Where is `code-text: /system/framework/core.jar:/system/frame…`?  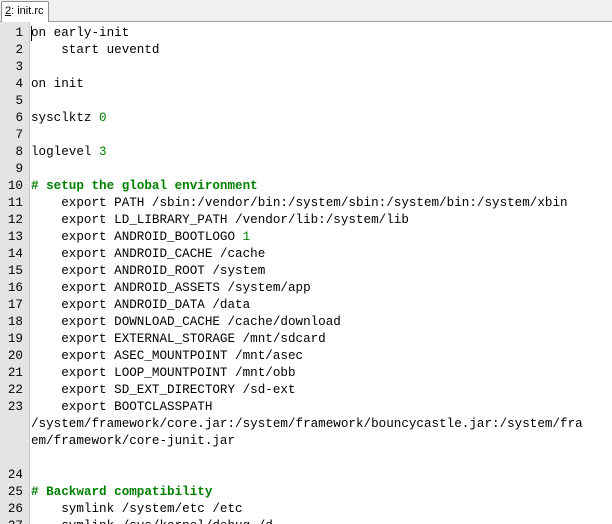
code-text: /system/framework/core.jar:/system/frame… is located at coordinates (307, 424).